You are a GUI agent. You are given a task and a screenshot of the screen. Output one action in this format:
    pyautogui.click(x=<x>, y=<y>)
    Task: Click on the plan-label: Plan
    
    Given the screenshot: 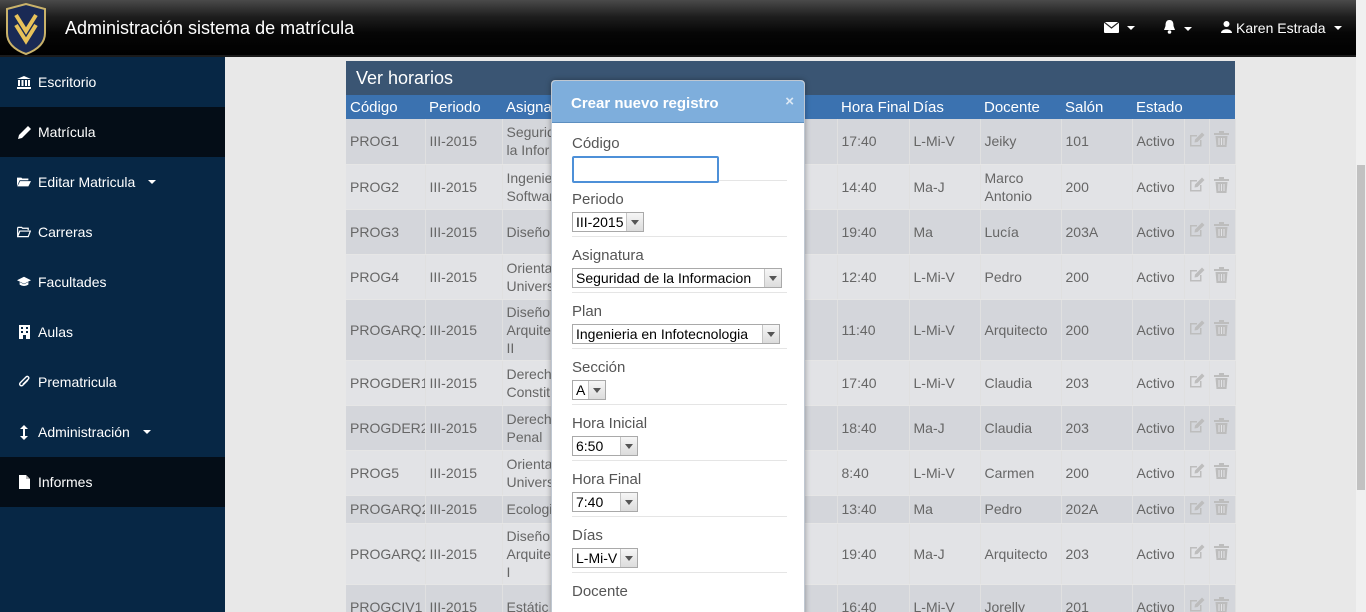 What is the action you would take?
    pyautogui.click(x=587, y=311)
    